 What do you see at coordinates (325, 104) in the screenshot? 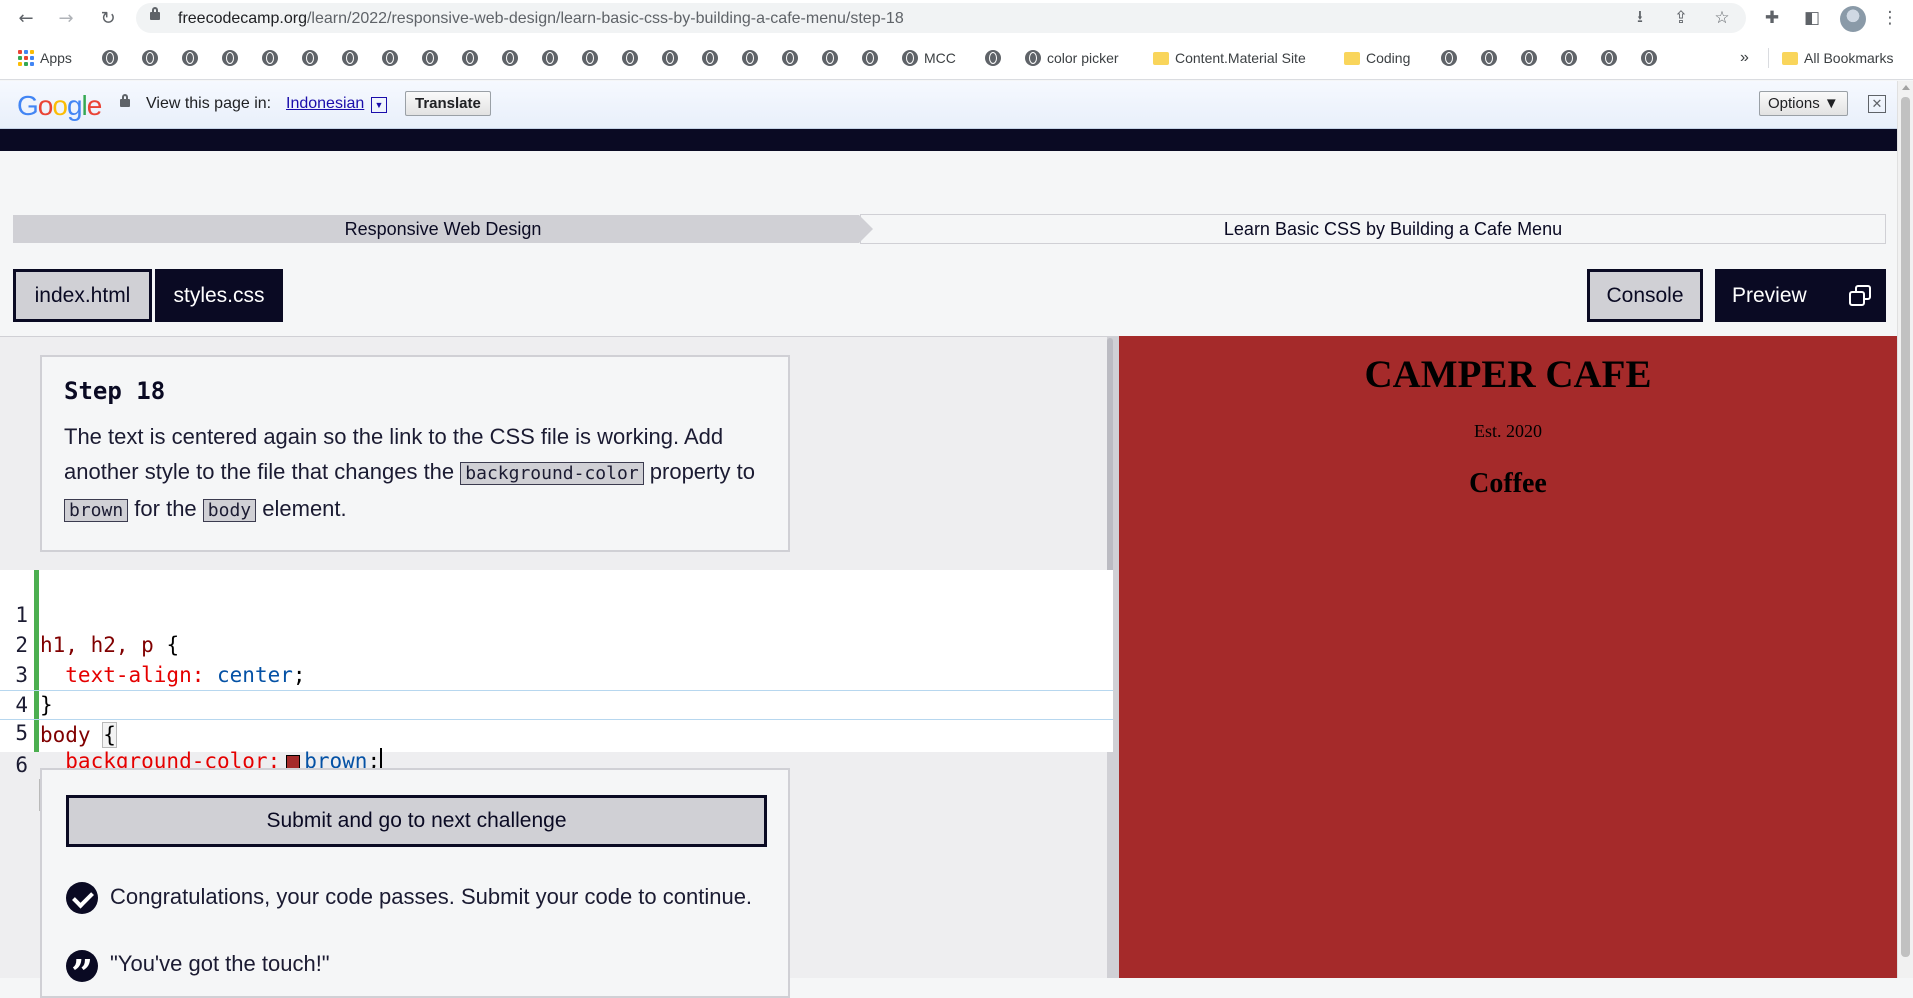
I see `translate-language-link: Indonesian` at bounding box center [325, 104].